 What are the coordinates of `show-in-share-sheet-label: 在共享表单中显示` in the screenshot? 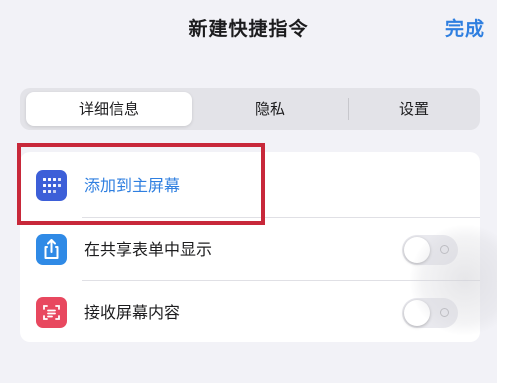 It's located at (148, 249).